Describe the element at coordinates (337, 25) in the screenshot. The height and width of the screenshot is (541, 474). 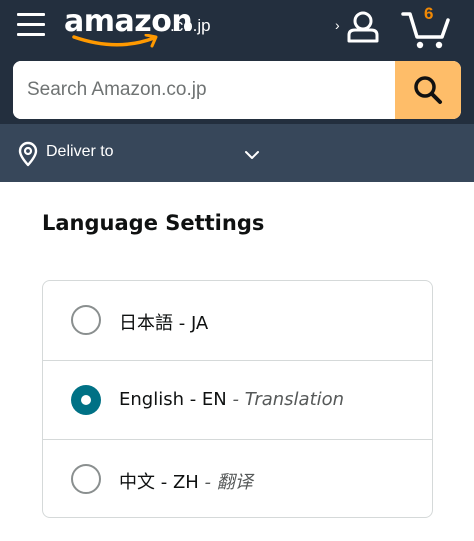
I see `account-chevron: ›` at that location.